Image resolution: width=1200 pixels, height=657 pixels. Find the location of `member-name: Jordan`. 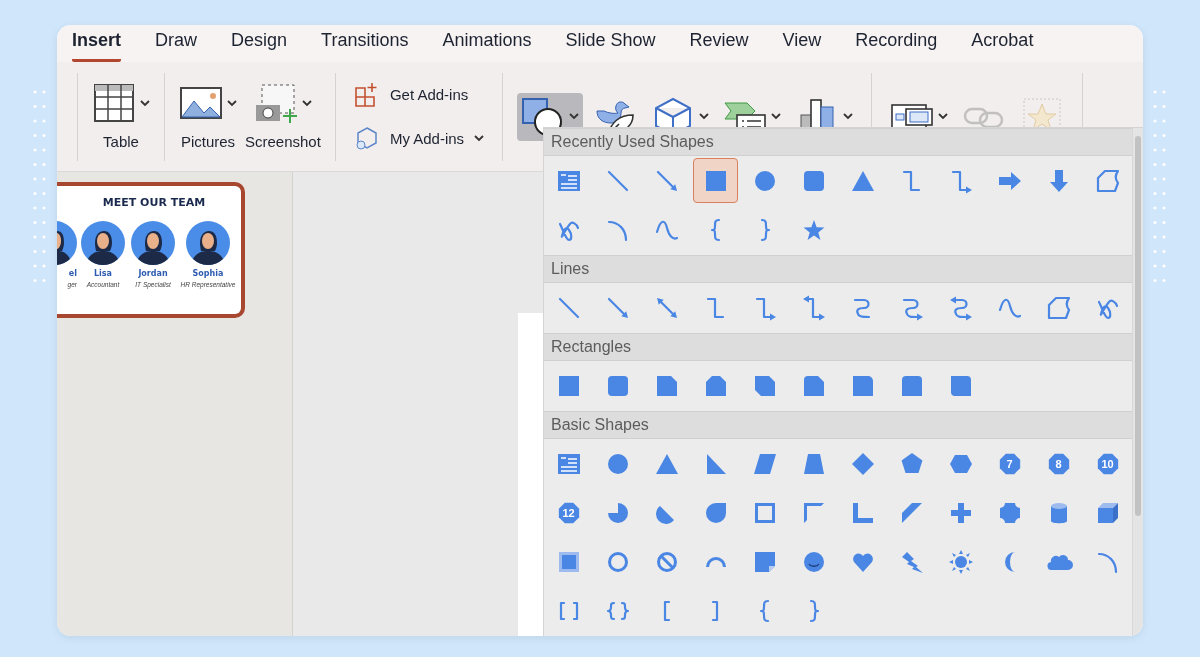

member-name: Jordan is located at coordinates (153, 273).